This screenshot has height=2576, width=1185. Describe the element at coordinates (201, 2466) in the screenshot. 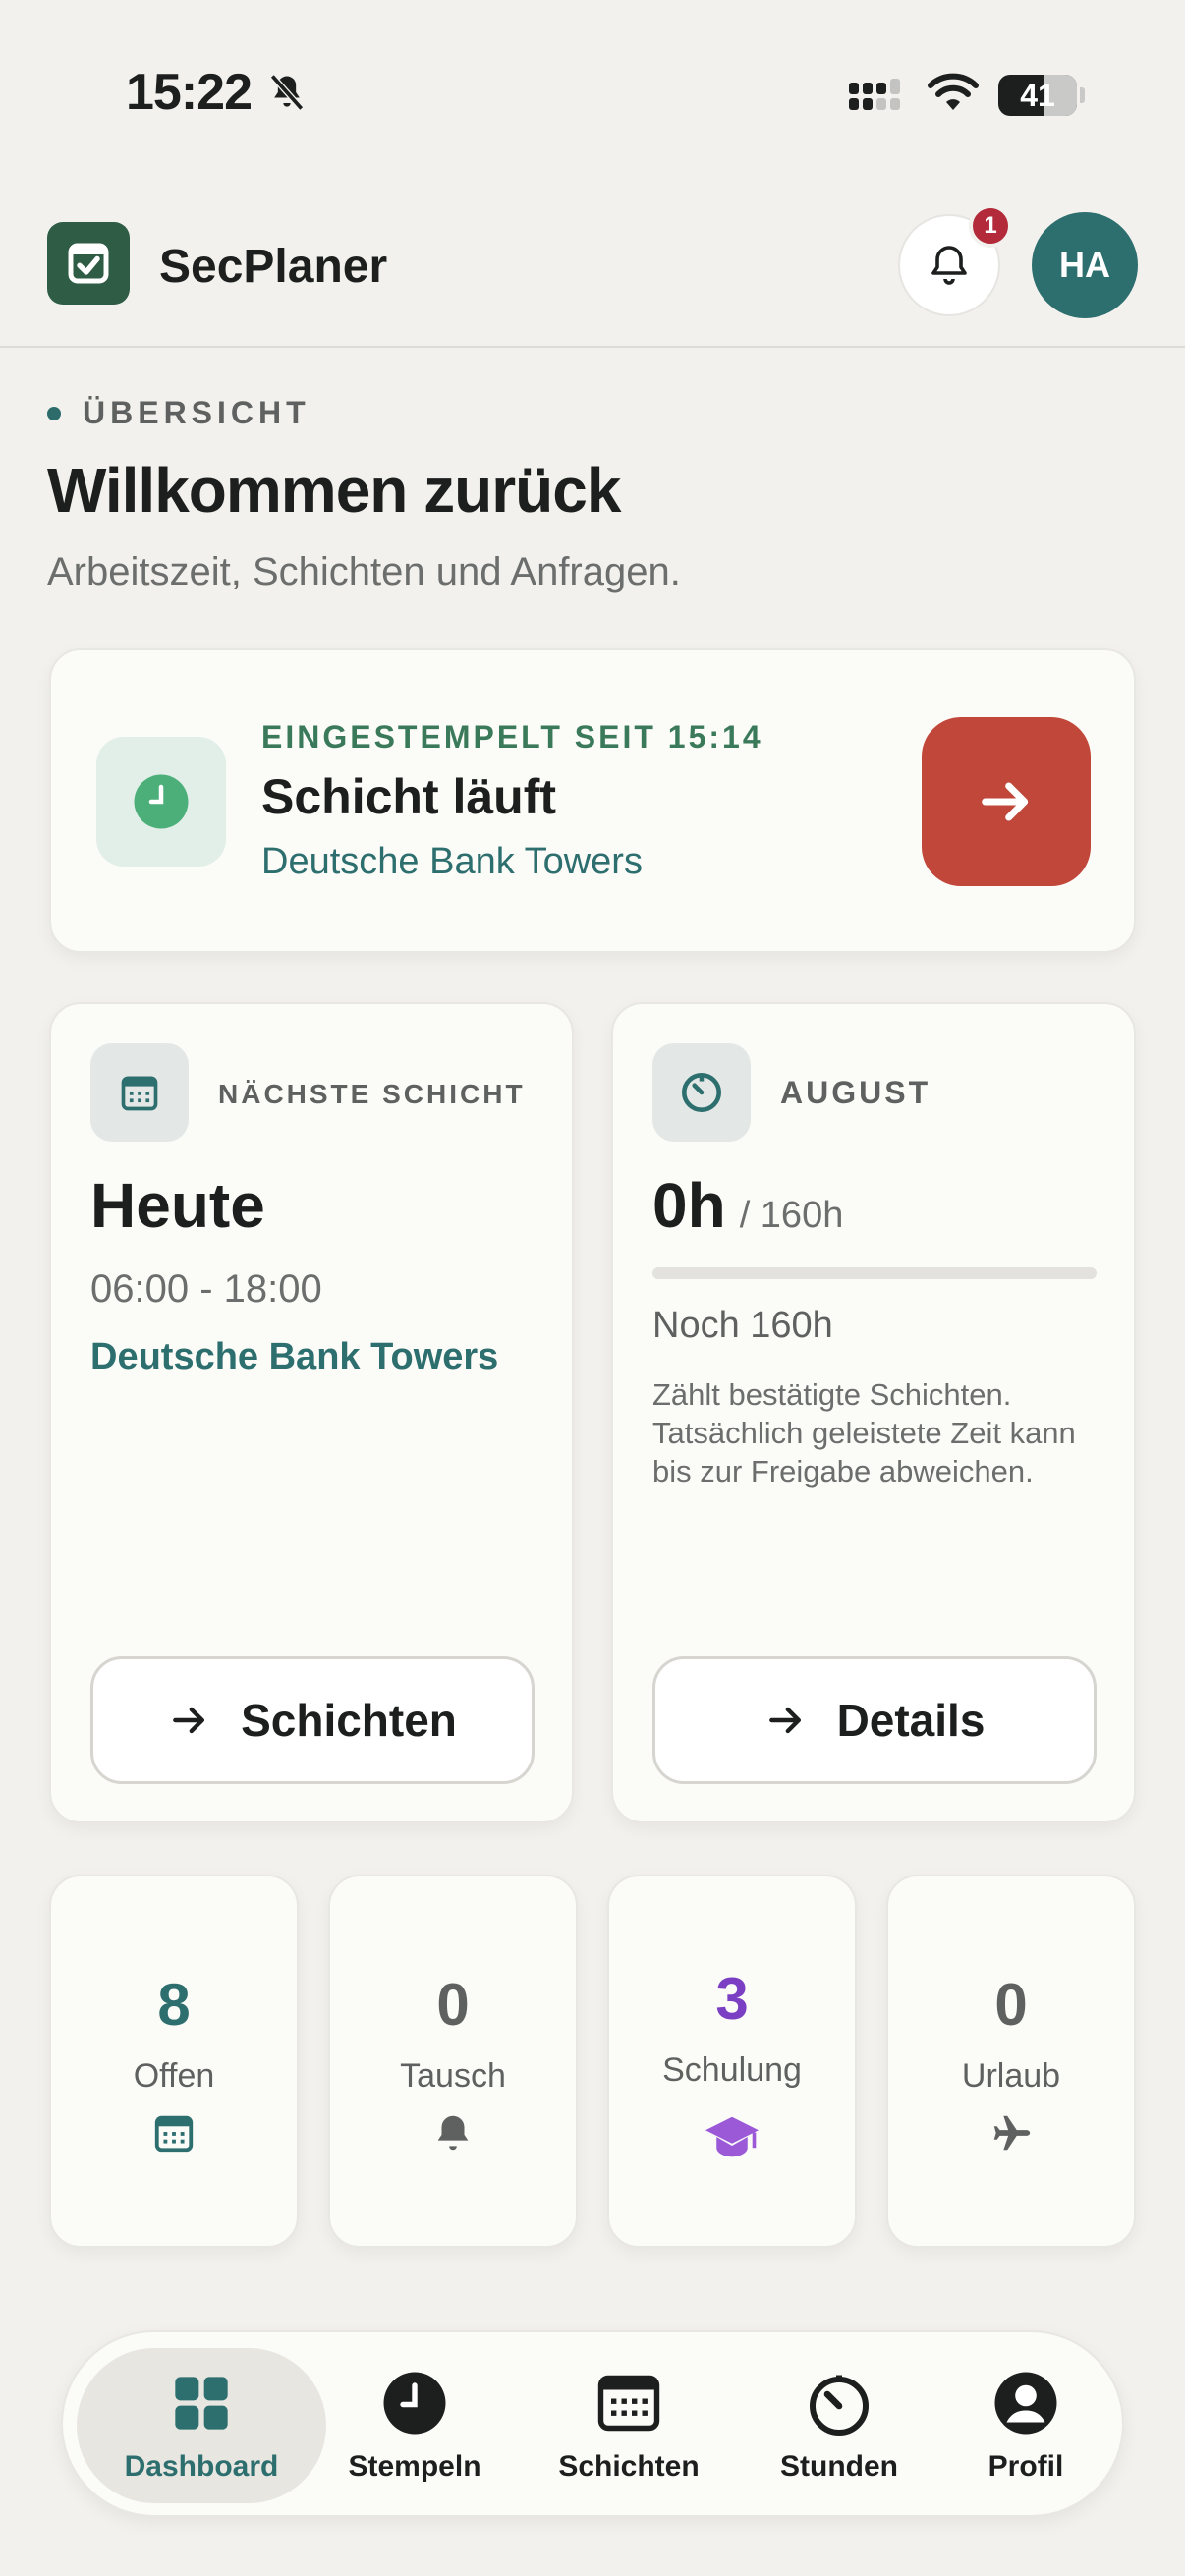

I see `nav-label: Dashboard` at that location.